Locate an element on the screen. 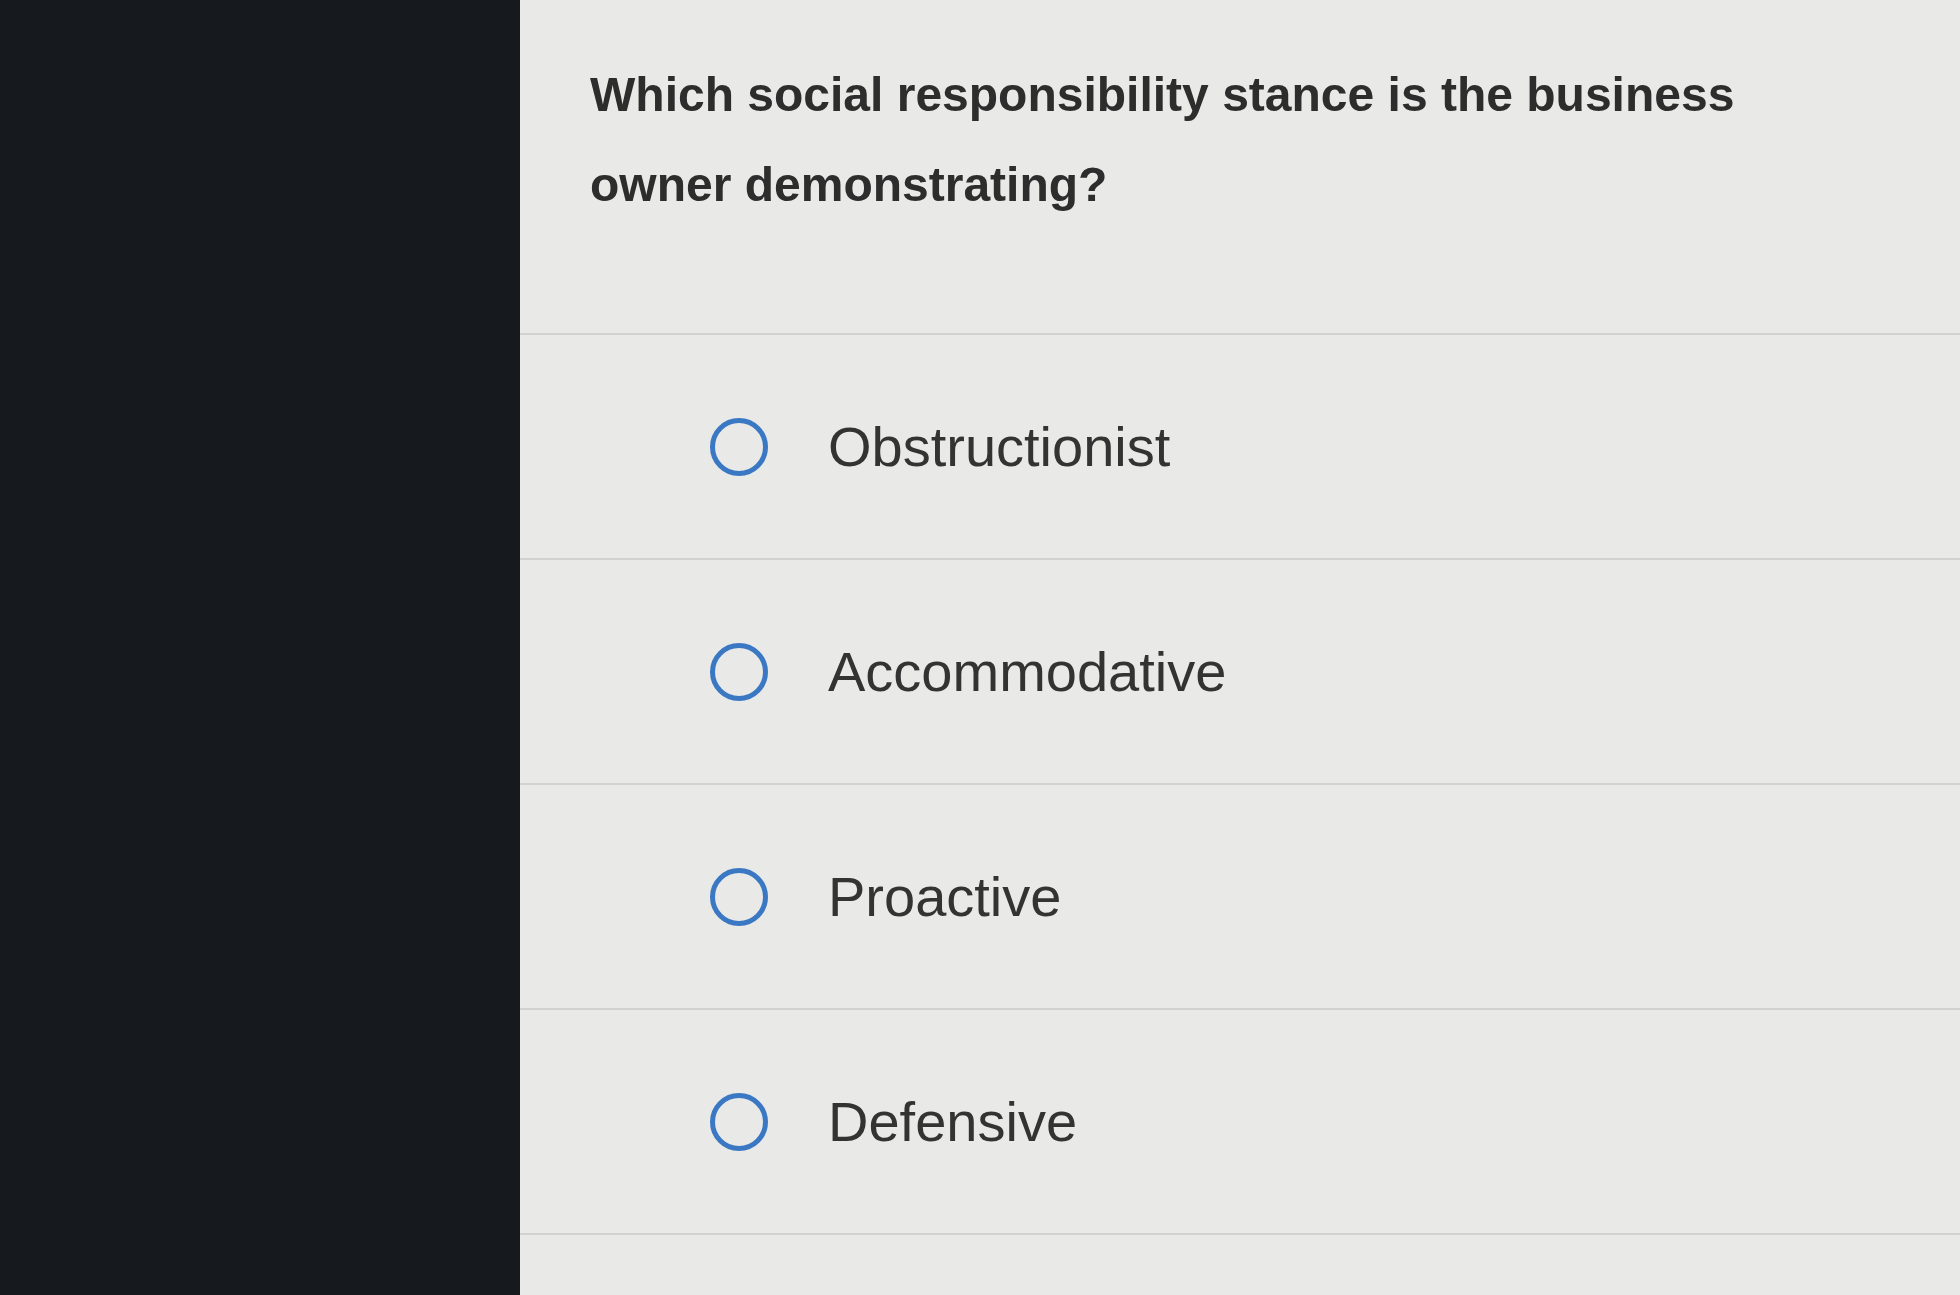 The image size is (1960, 1295). question-text: Which social responsibility stance is the business owner demonstrating? is located at coordinates (1163, 140).